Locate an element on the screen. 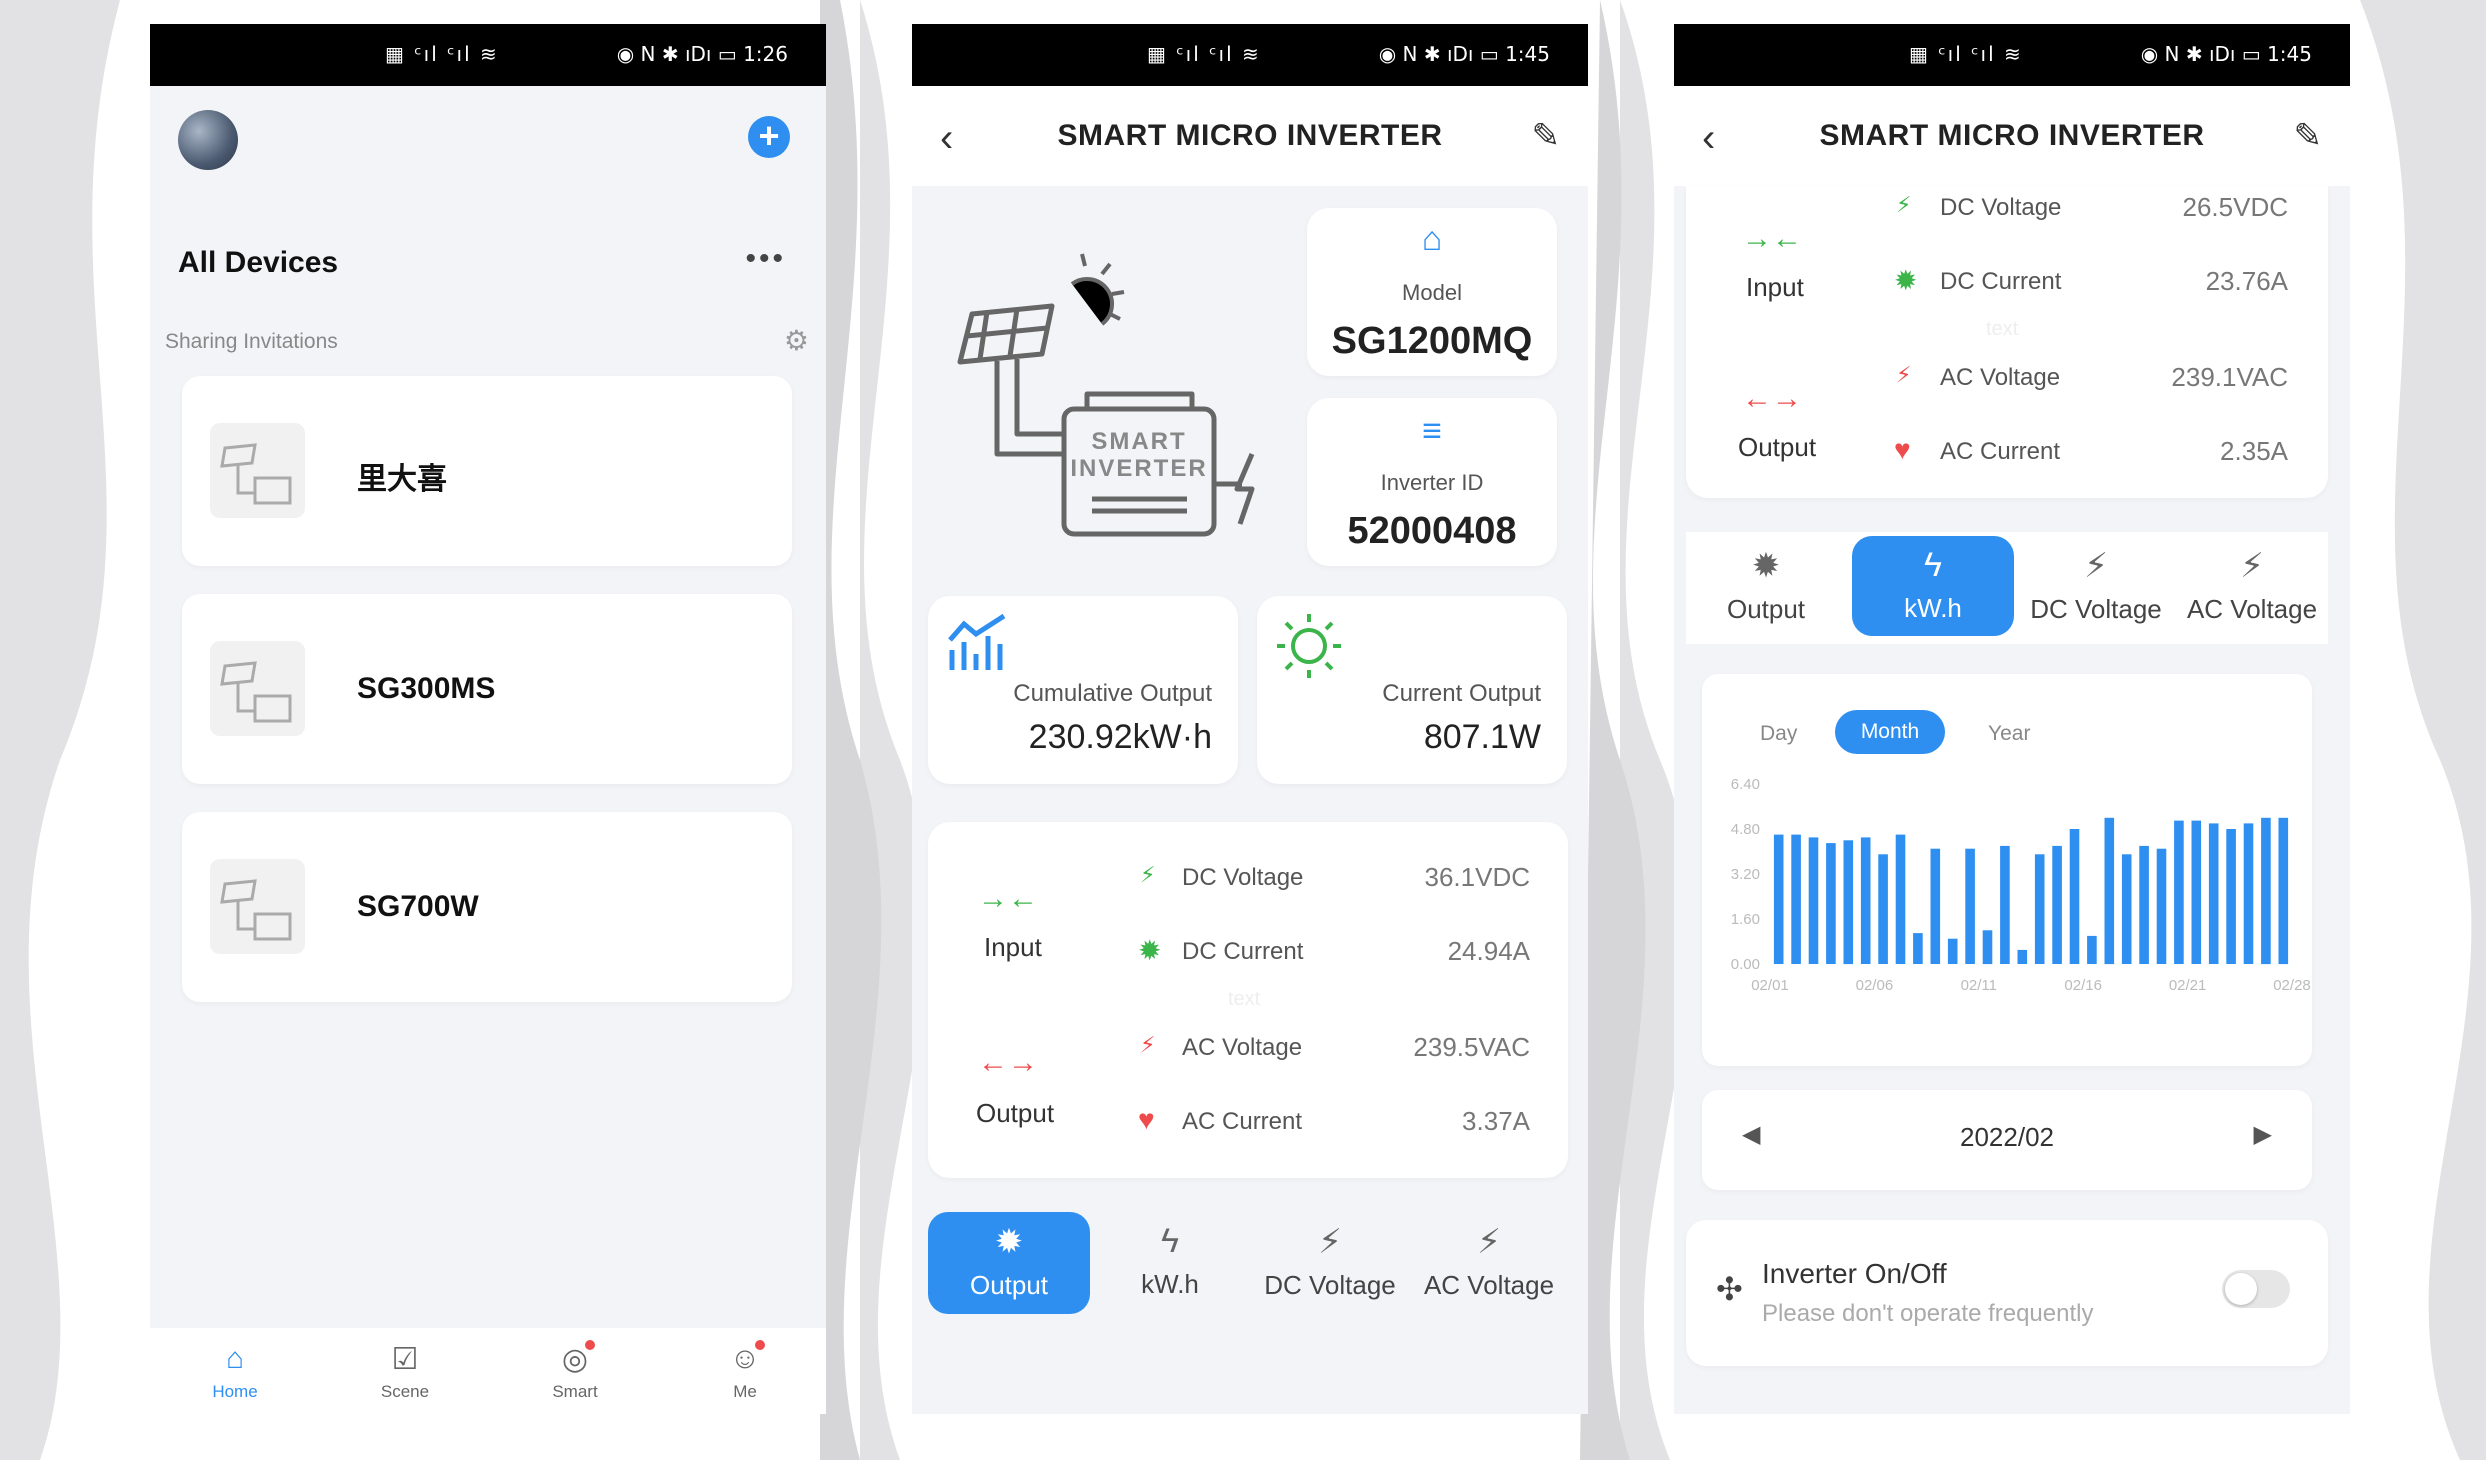 The height and width of the screenshot is (1460, 2486). list-icon: ≡ is located at coordinates (1432, 431).